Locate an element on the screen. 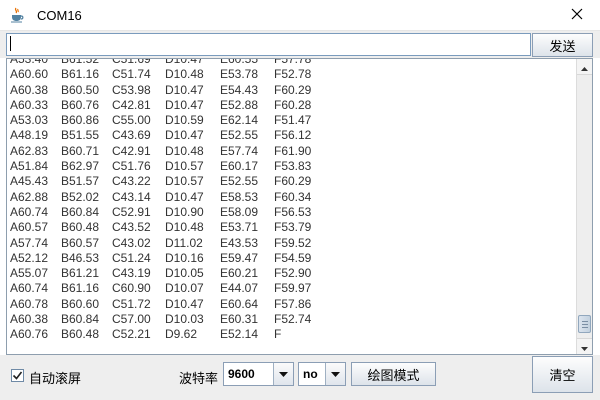 The height and width of the screenshot is (400, 600). output-value: A48.19 is located at coordinates (29, 135).